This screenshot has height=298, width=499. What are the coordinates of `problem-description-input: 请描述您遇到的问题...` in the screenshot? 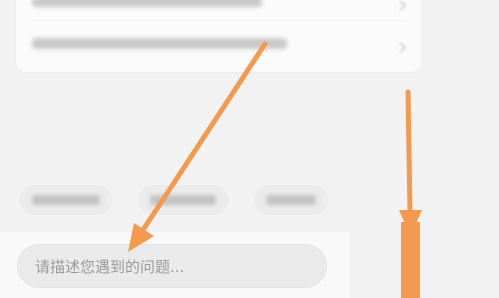 It's located at (172, 266).